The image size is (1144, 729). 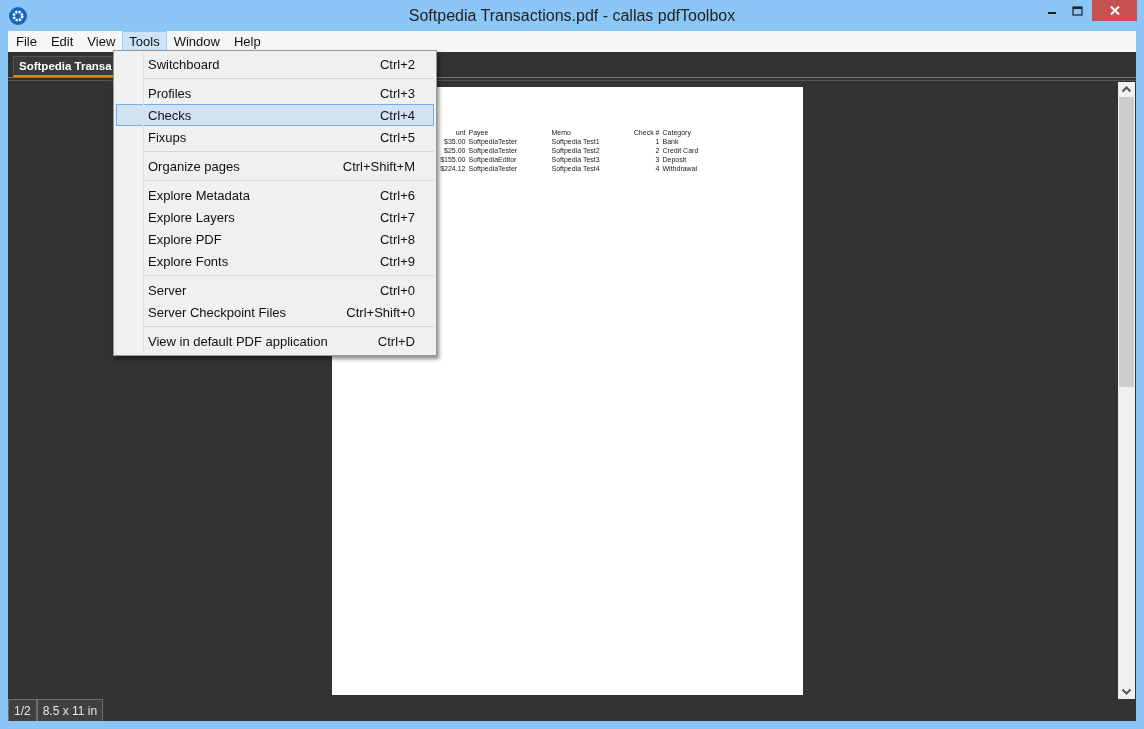 What do you see at coordinates (275, 137) in the screenshot?
I see `menu-entry: Fixups Ctrl+5` at bounding box center [275, 137].